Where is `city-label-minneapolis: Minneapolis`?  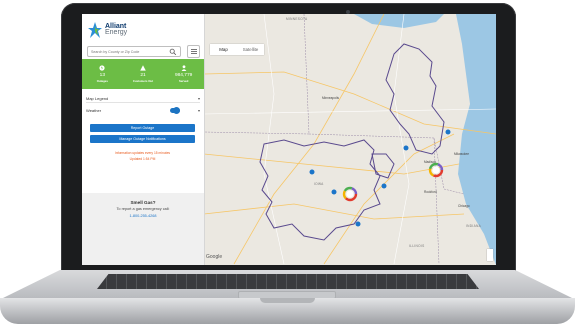
city-label-minneapolis: Minneapolis is located at coordinates (331, 98).